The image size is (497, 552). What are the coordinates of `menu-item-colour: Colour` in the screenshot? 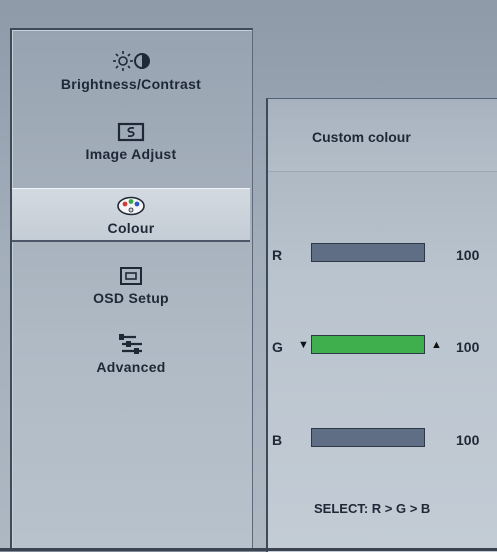 It's located at (131, 215).